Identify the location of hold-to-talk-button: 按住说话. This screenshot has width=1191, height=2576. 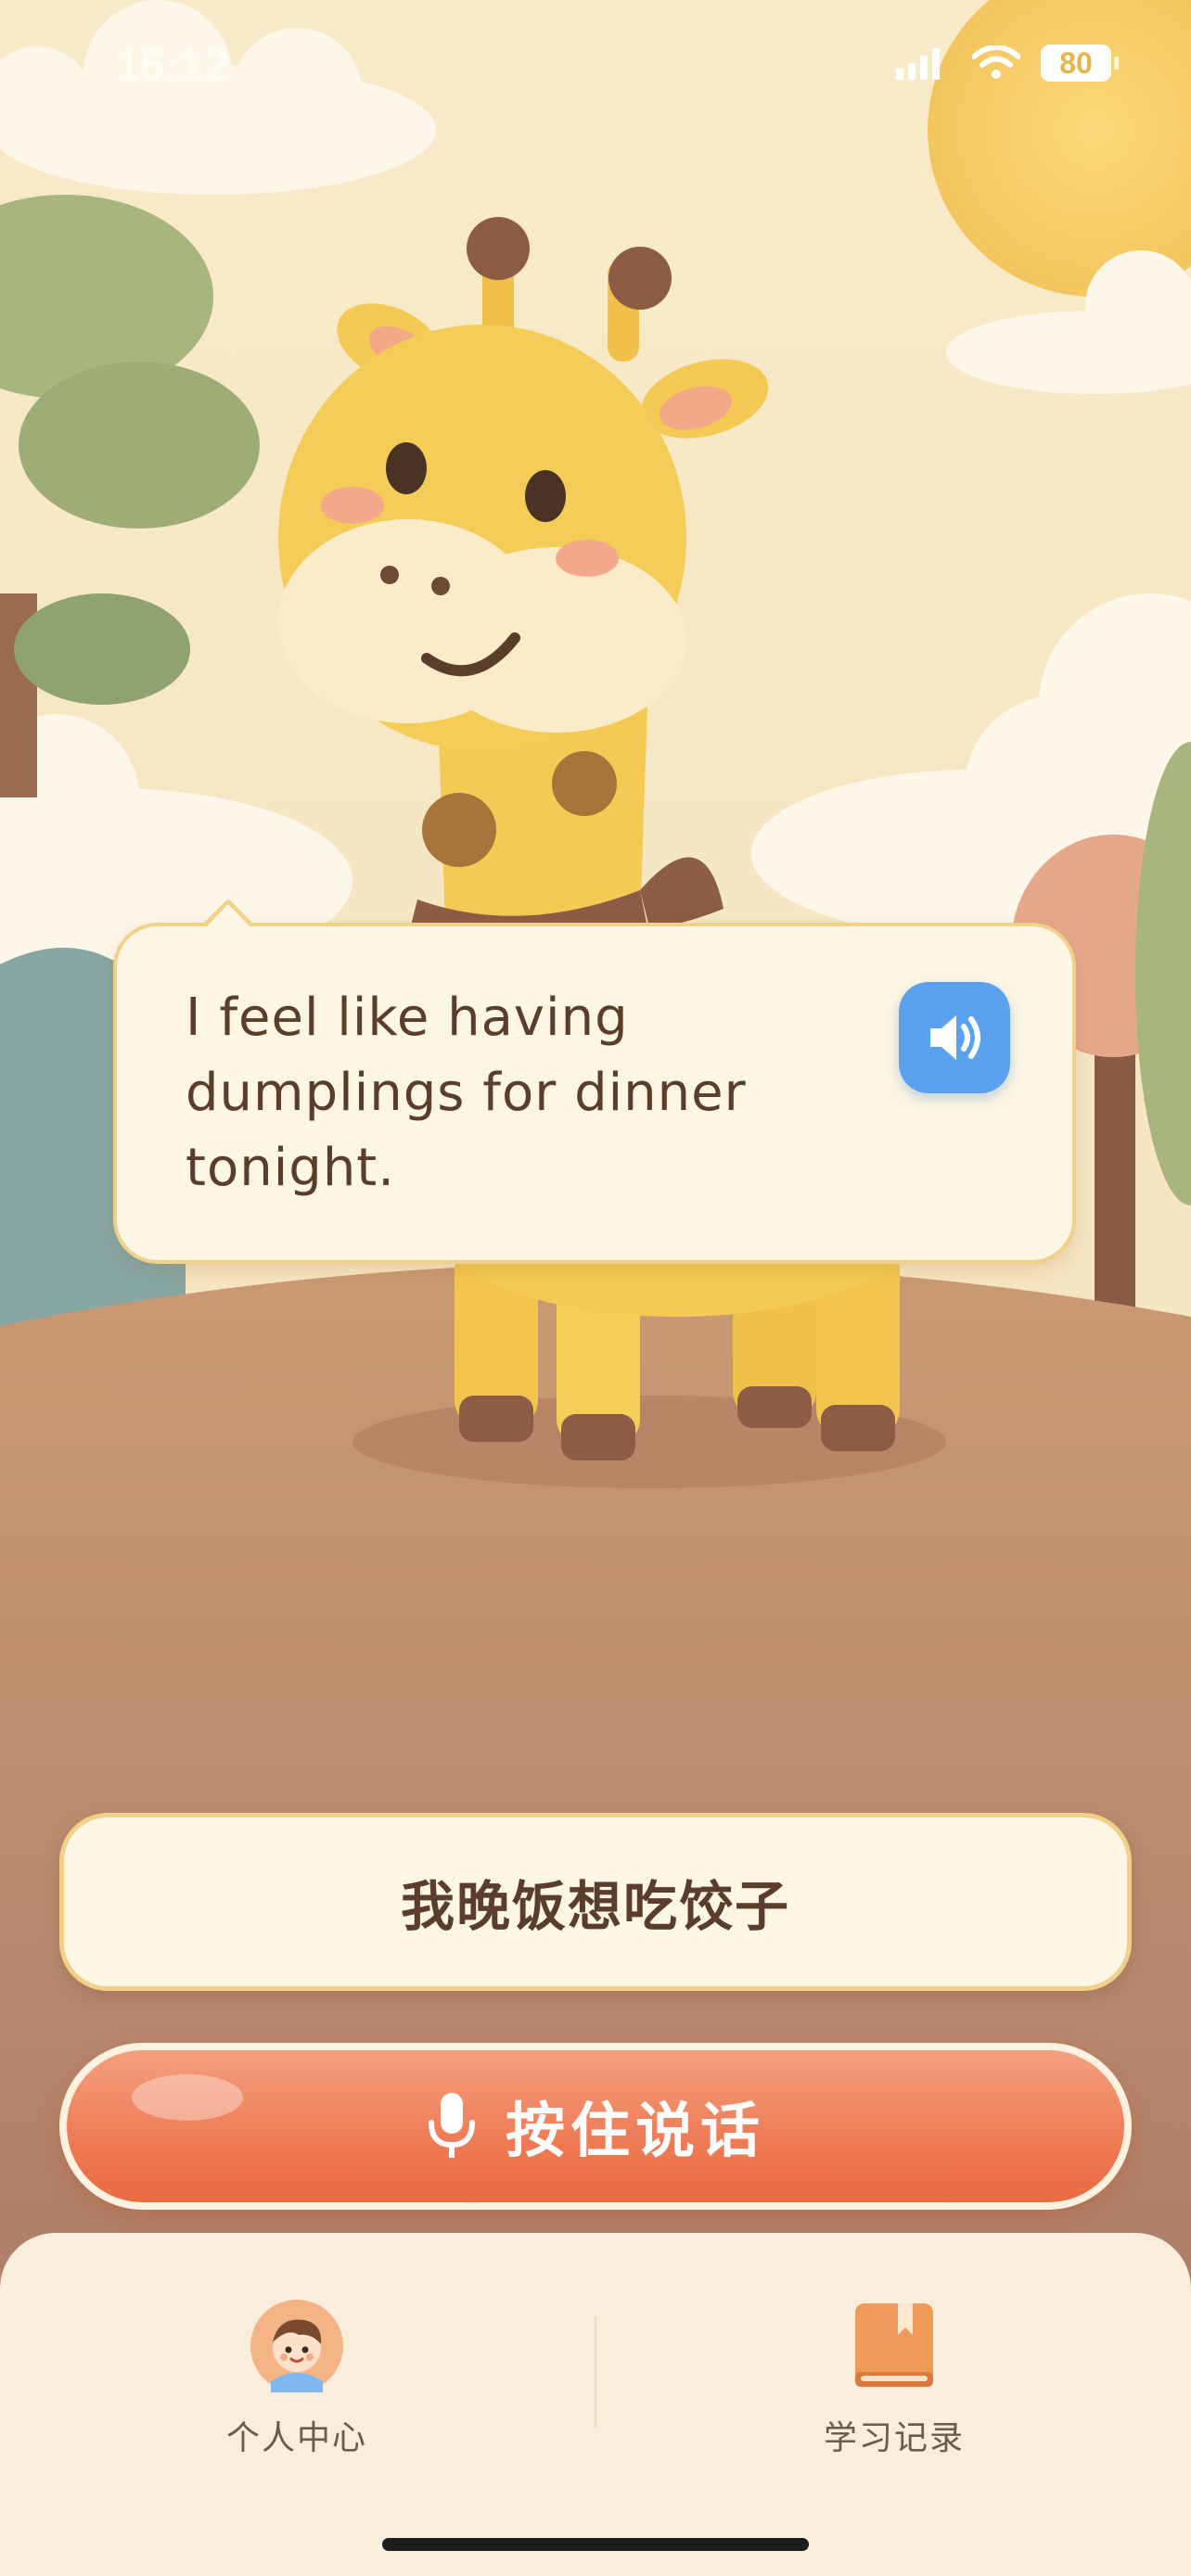
(595, 2126).